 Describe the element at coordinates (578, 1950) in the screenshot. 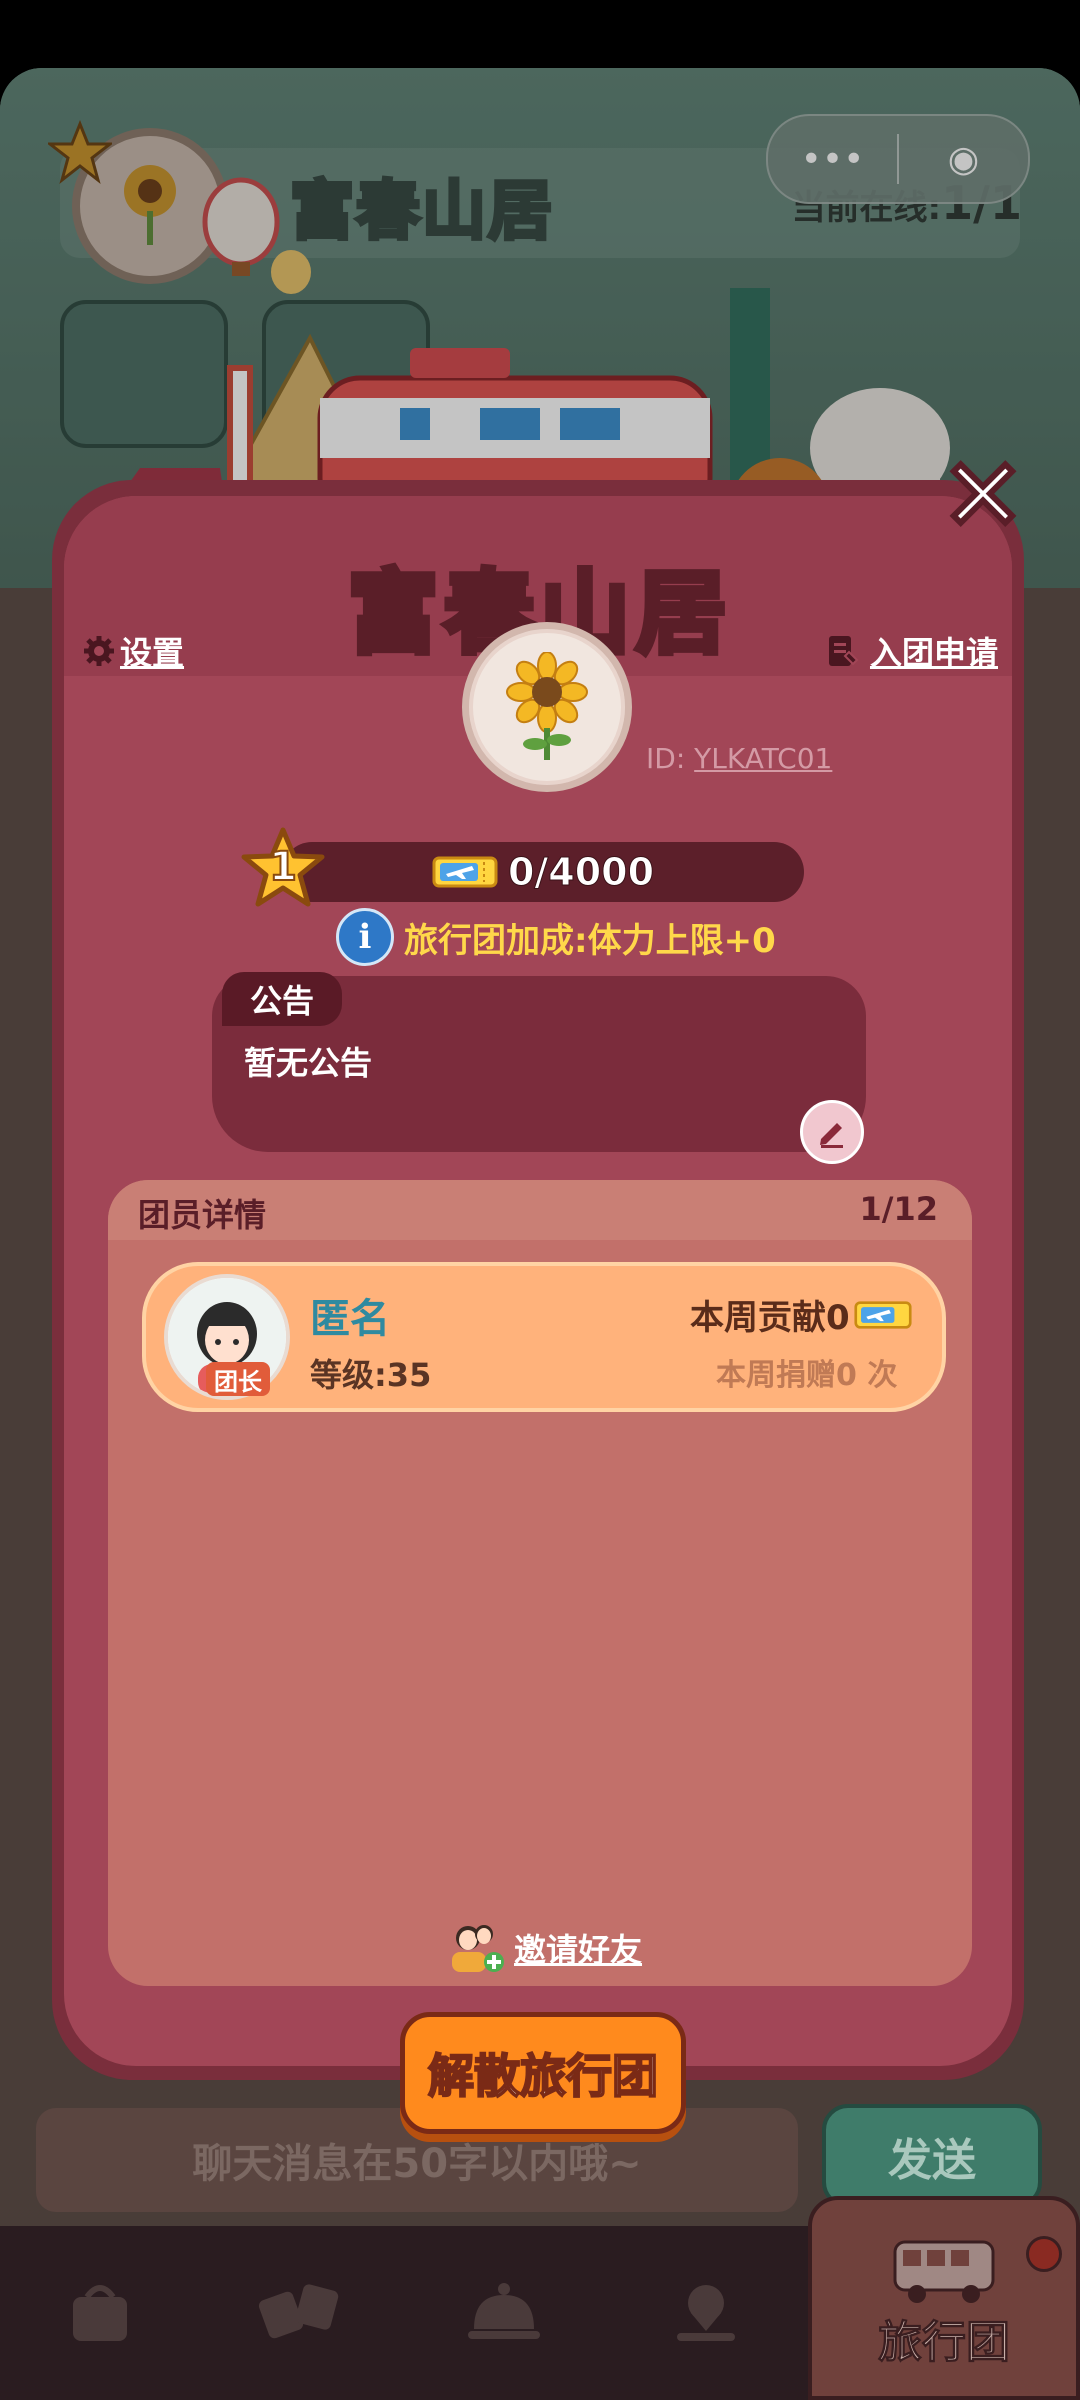

I see `invite-friends-label: 邀请好友` at that location.